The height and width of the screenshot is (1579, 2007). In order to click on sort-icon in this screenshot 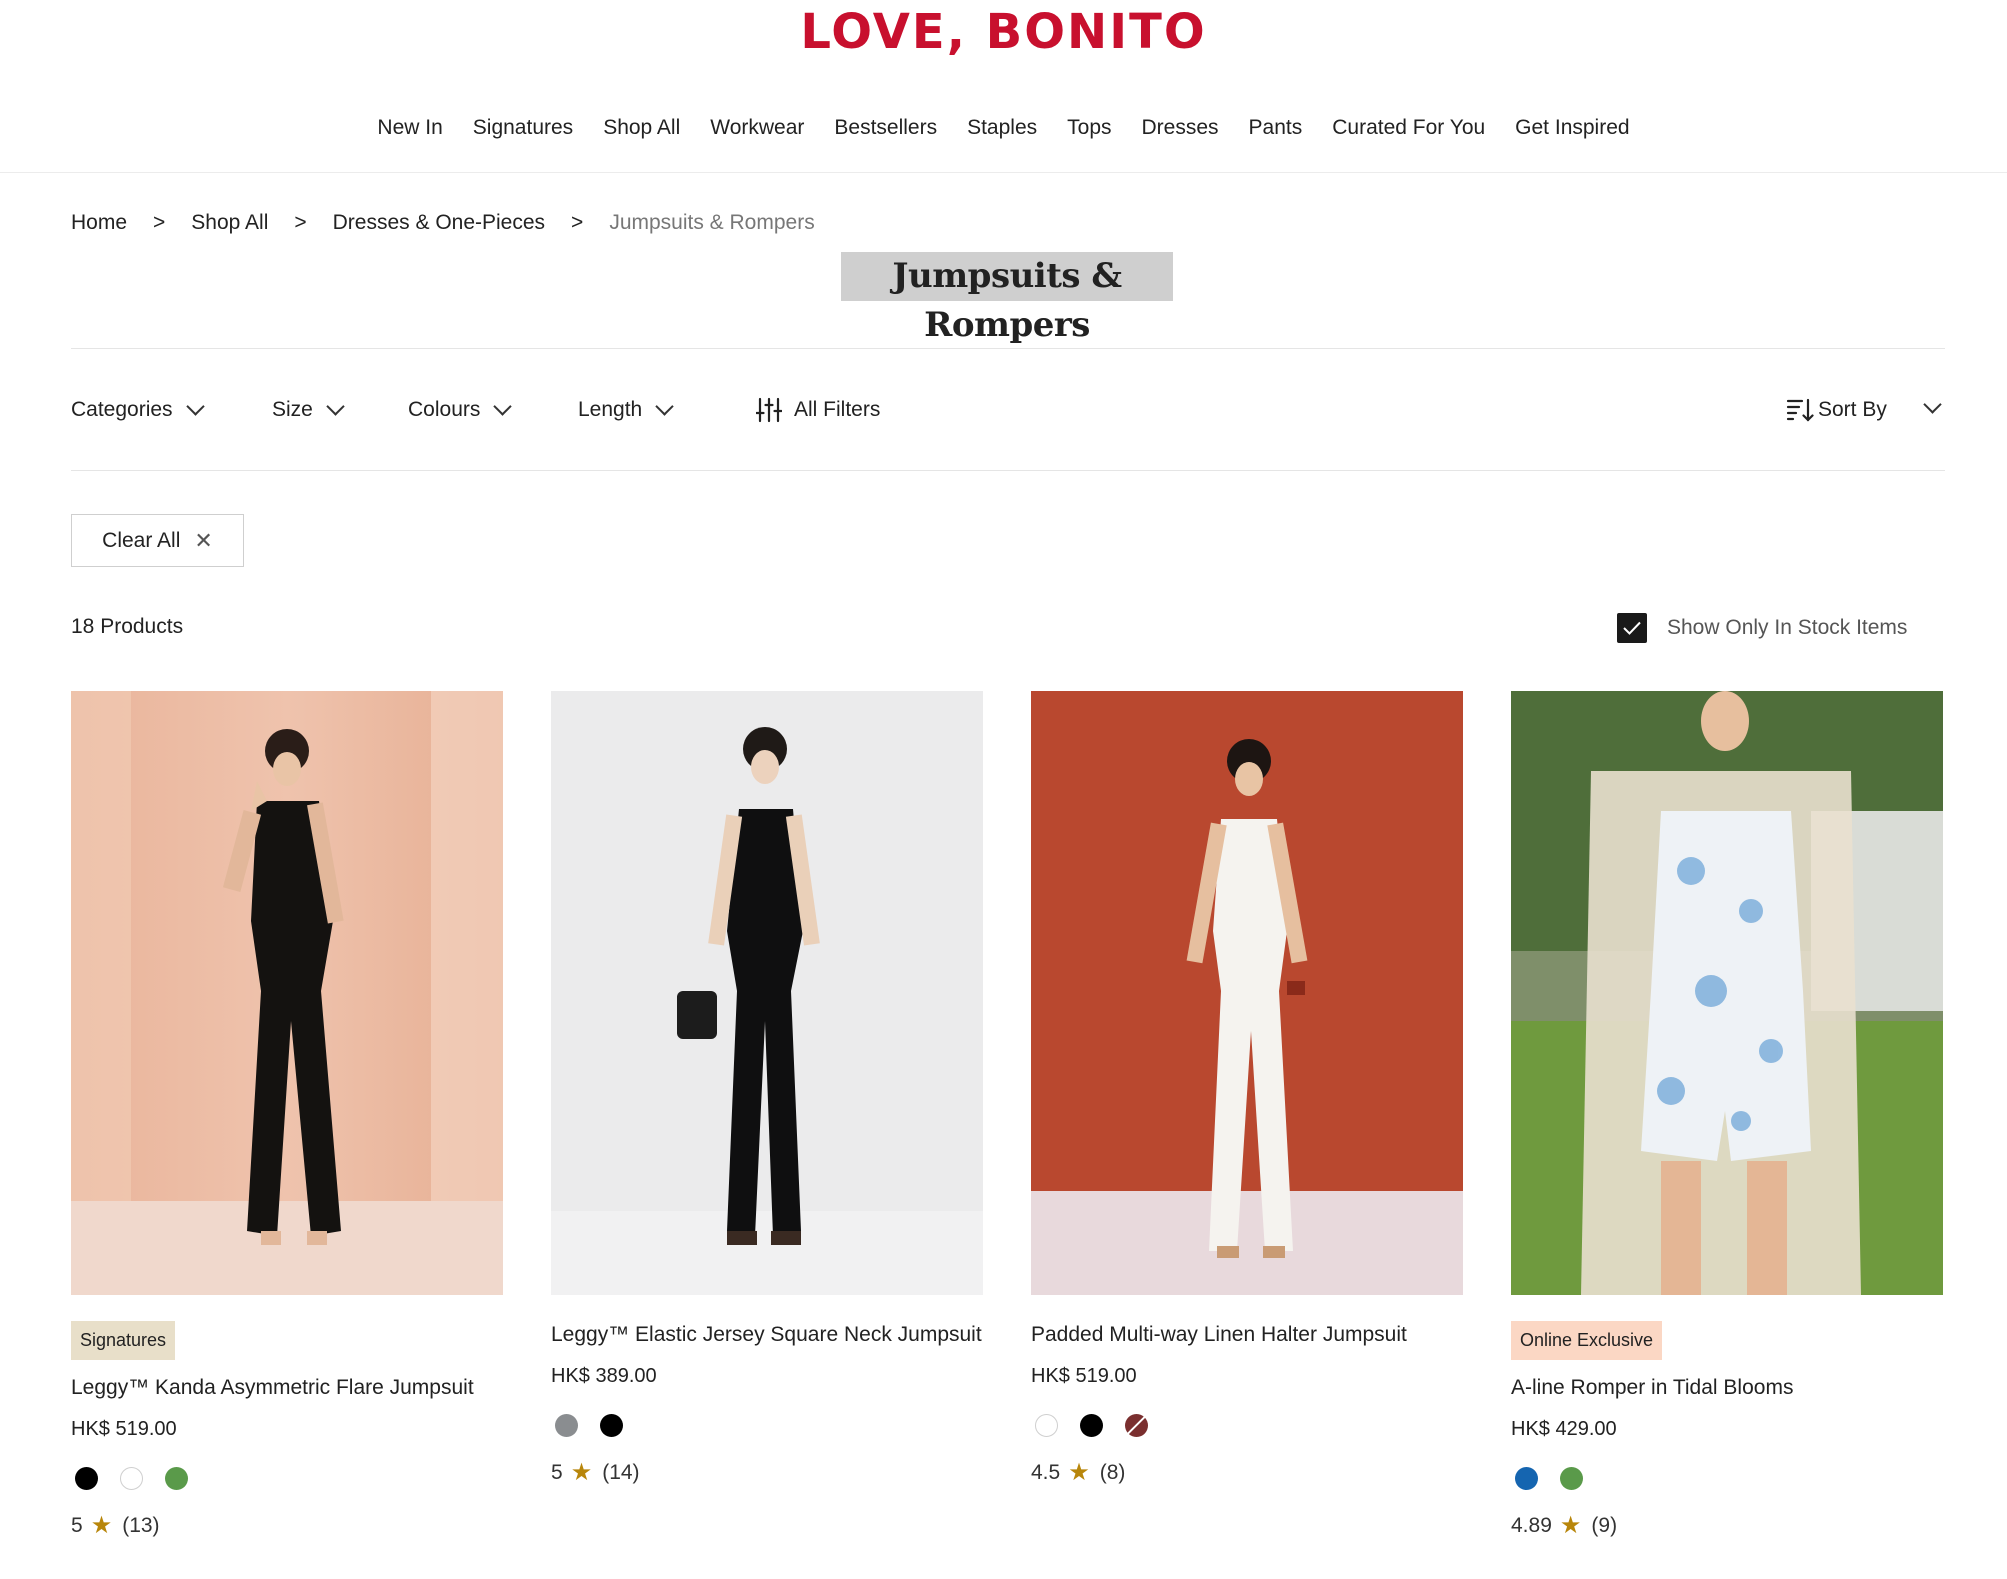, I will do `click(1800, 410)`.